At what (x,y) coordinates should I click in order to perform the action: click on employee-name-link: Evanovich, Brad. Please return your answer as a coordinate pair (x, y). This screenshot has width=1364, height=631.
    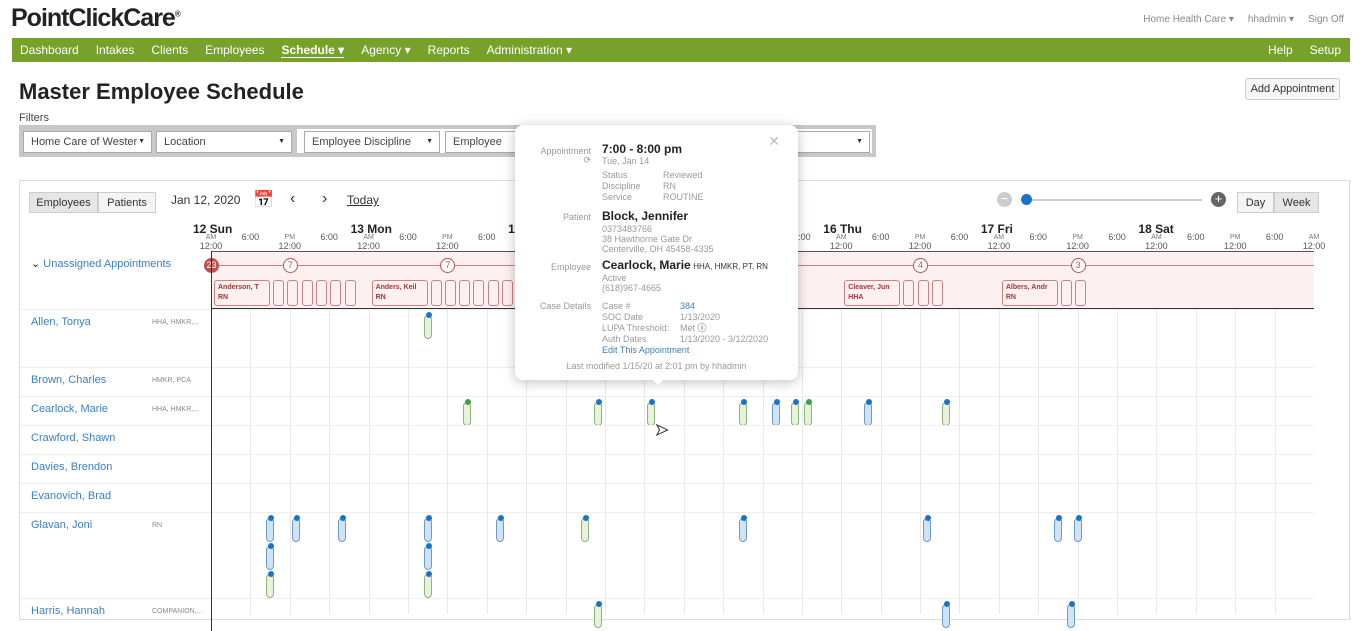
    Looking at the image, I should click on (71, 496).